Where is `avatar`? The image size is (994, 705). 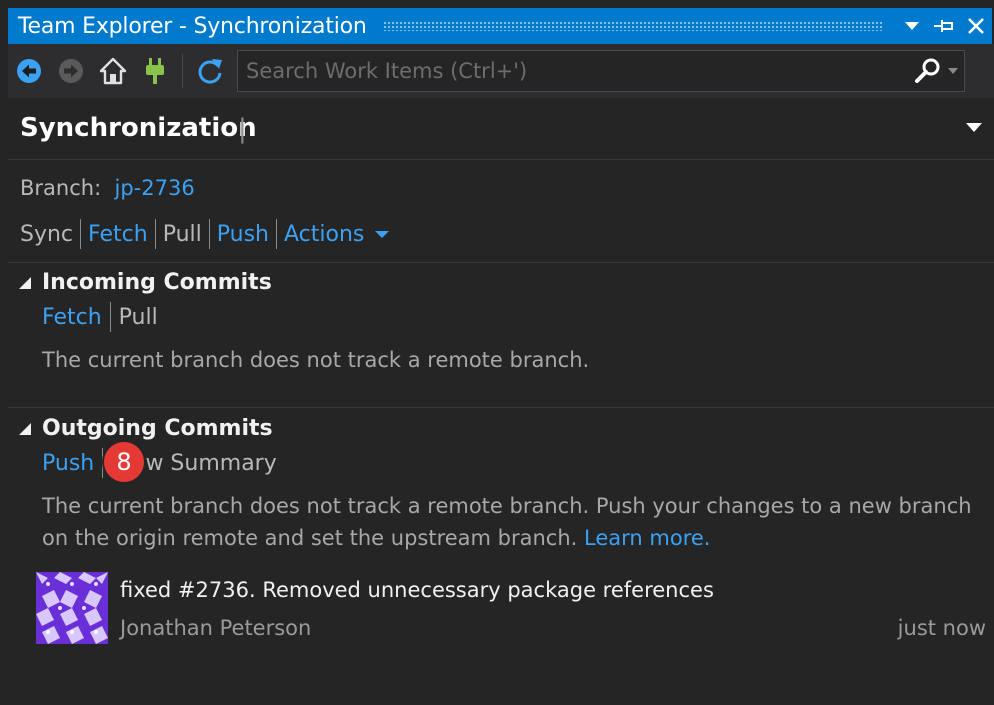 avatar is located at coordinates (72, 608).